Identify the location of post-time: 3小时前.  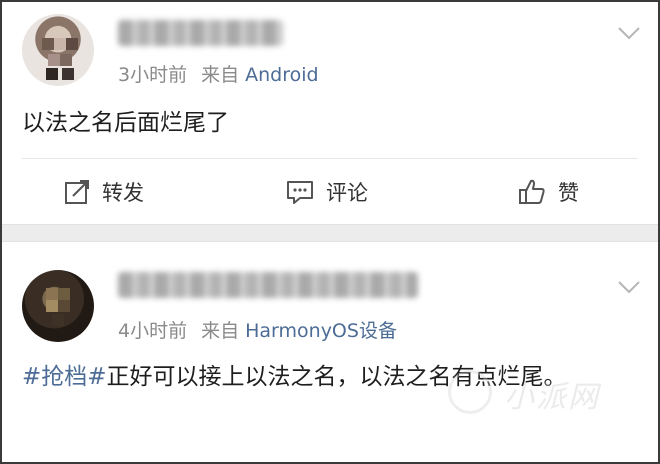
(153, 75).